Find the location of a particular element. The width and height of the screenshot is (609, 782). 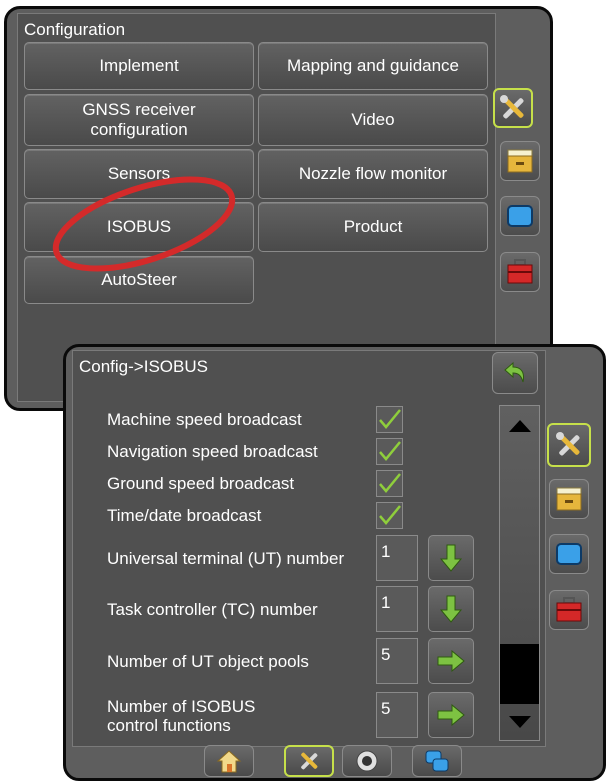

isobus-control-functions-next-button is located at coordinates (451, 715).